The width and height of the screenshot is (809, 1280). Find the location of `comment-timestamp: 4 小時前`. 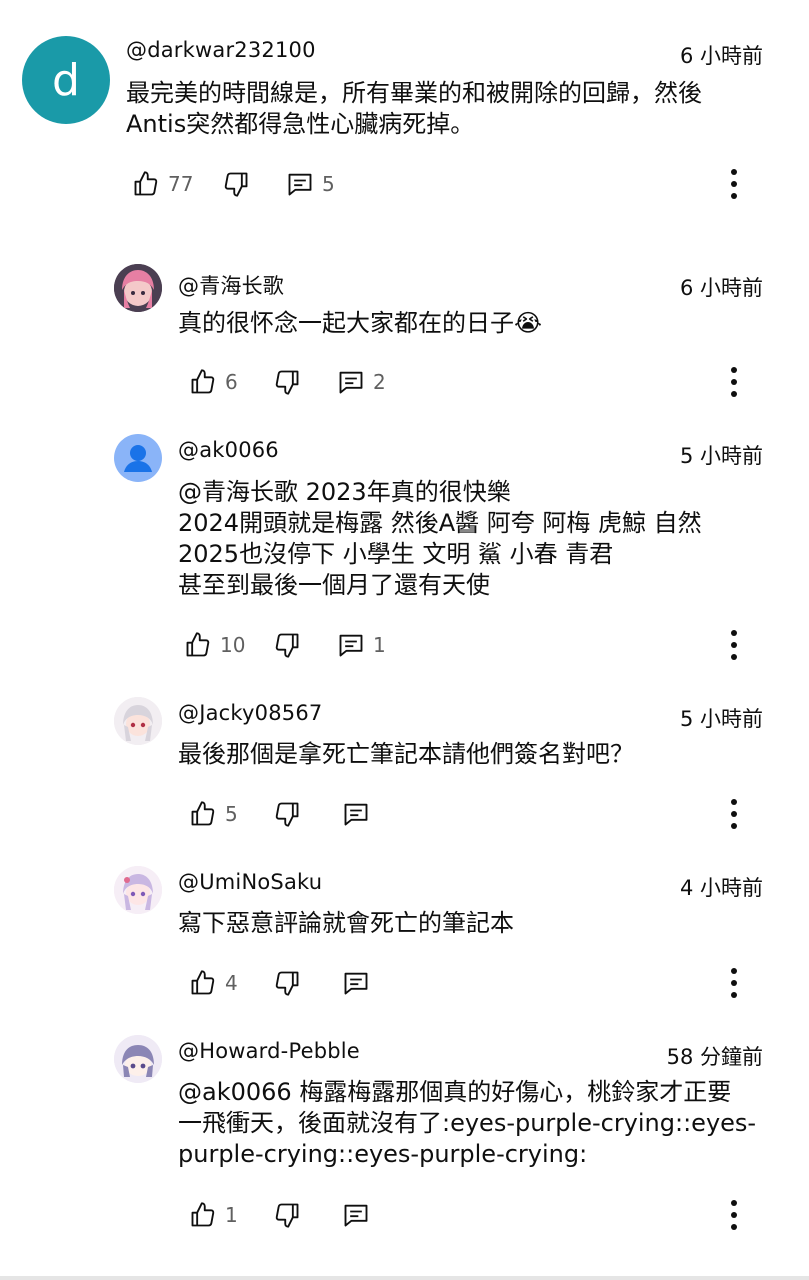

comment-timestamp: 4 小時前 is located at coordinates (721, 888).